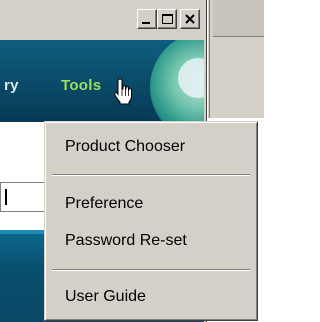 The width and height of the screenshot is (320, 322). I want to click on text-field, so click(25, 197).